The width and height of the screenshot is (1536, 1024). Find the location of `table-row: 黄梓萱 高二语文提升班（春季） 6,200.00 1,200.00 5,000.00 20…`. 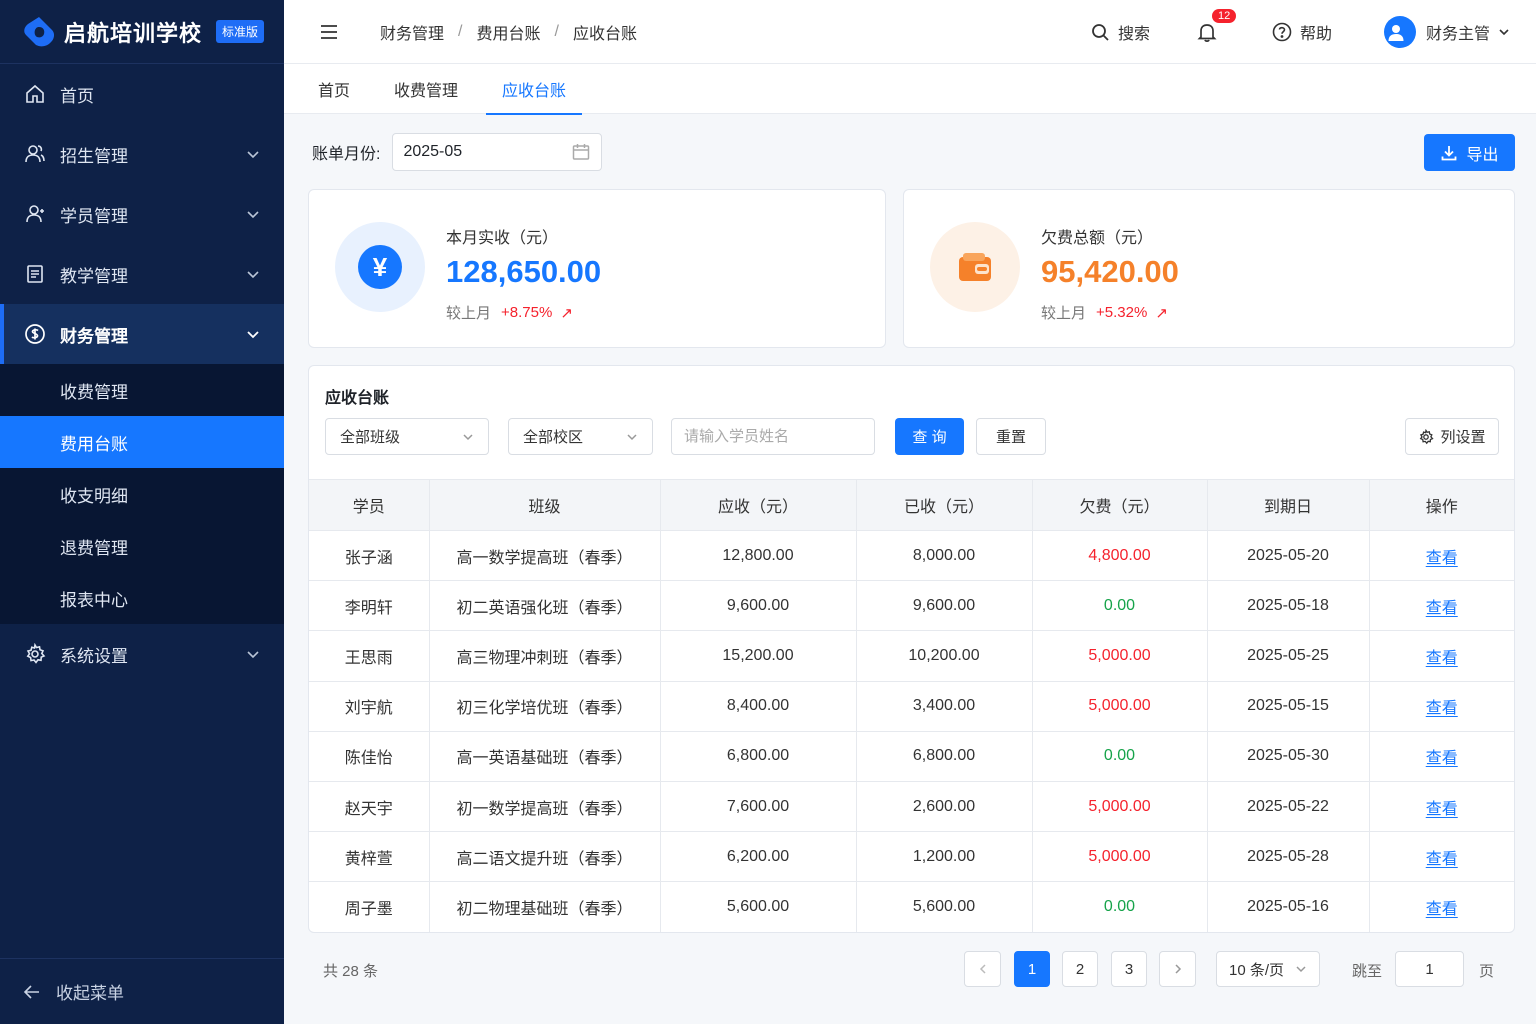

table-row: 黄梓萱 高二语文提升班（春季） 6,200.00 1,200.00 5,000.00 20… is located at coordinates (911, 857).